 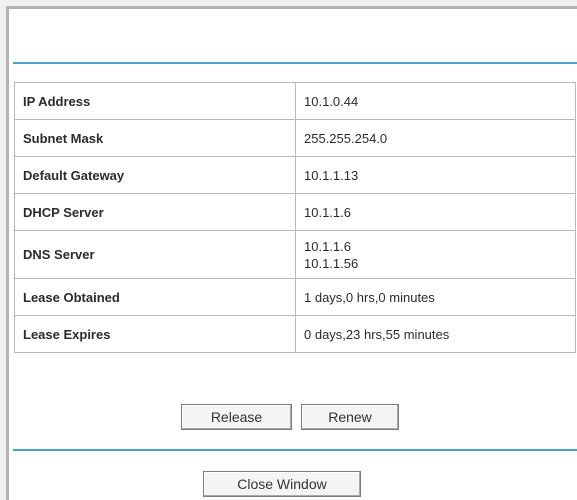 I want to click on table-row: Subnet Mask 255.255.254.0, so click(x=295, y=138).